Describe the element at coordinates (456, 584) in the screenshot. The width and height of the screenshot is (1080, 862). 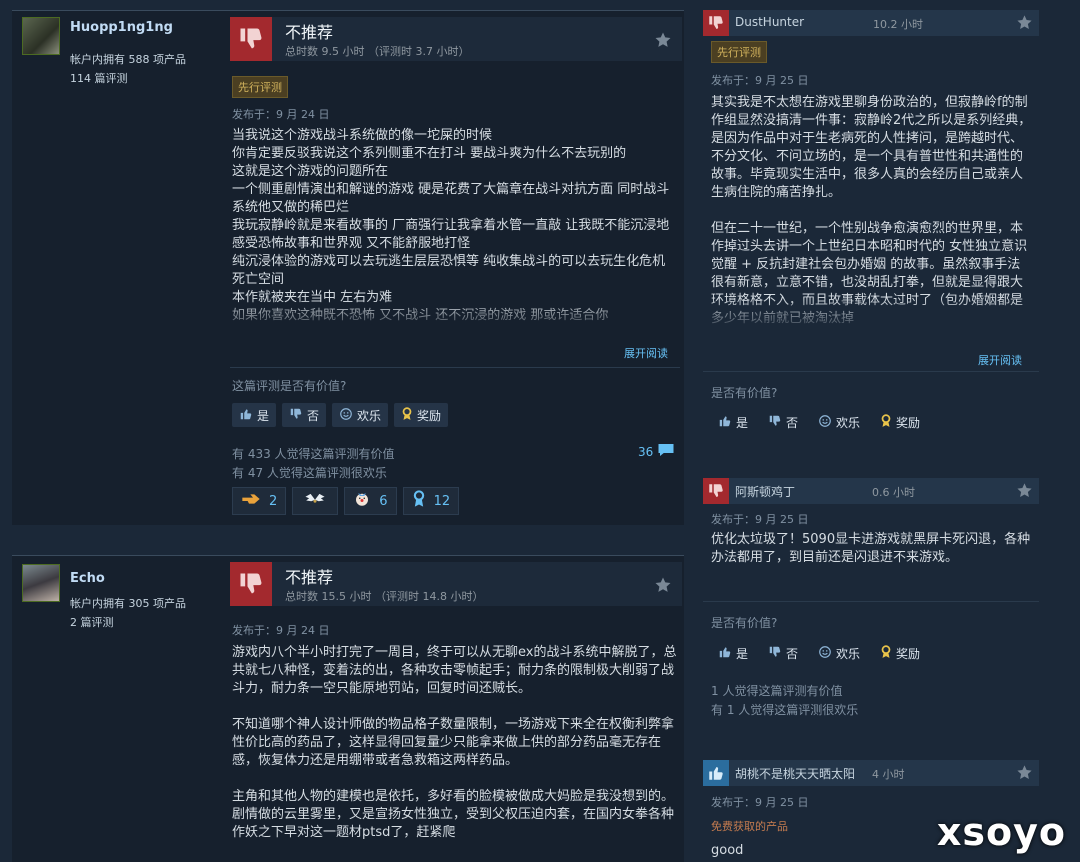
I see `review-verdict: 不推荐 总时数 15.5 小时 （评测时 14.8 小时）` at that location.